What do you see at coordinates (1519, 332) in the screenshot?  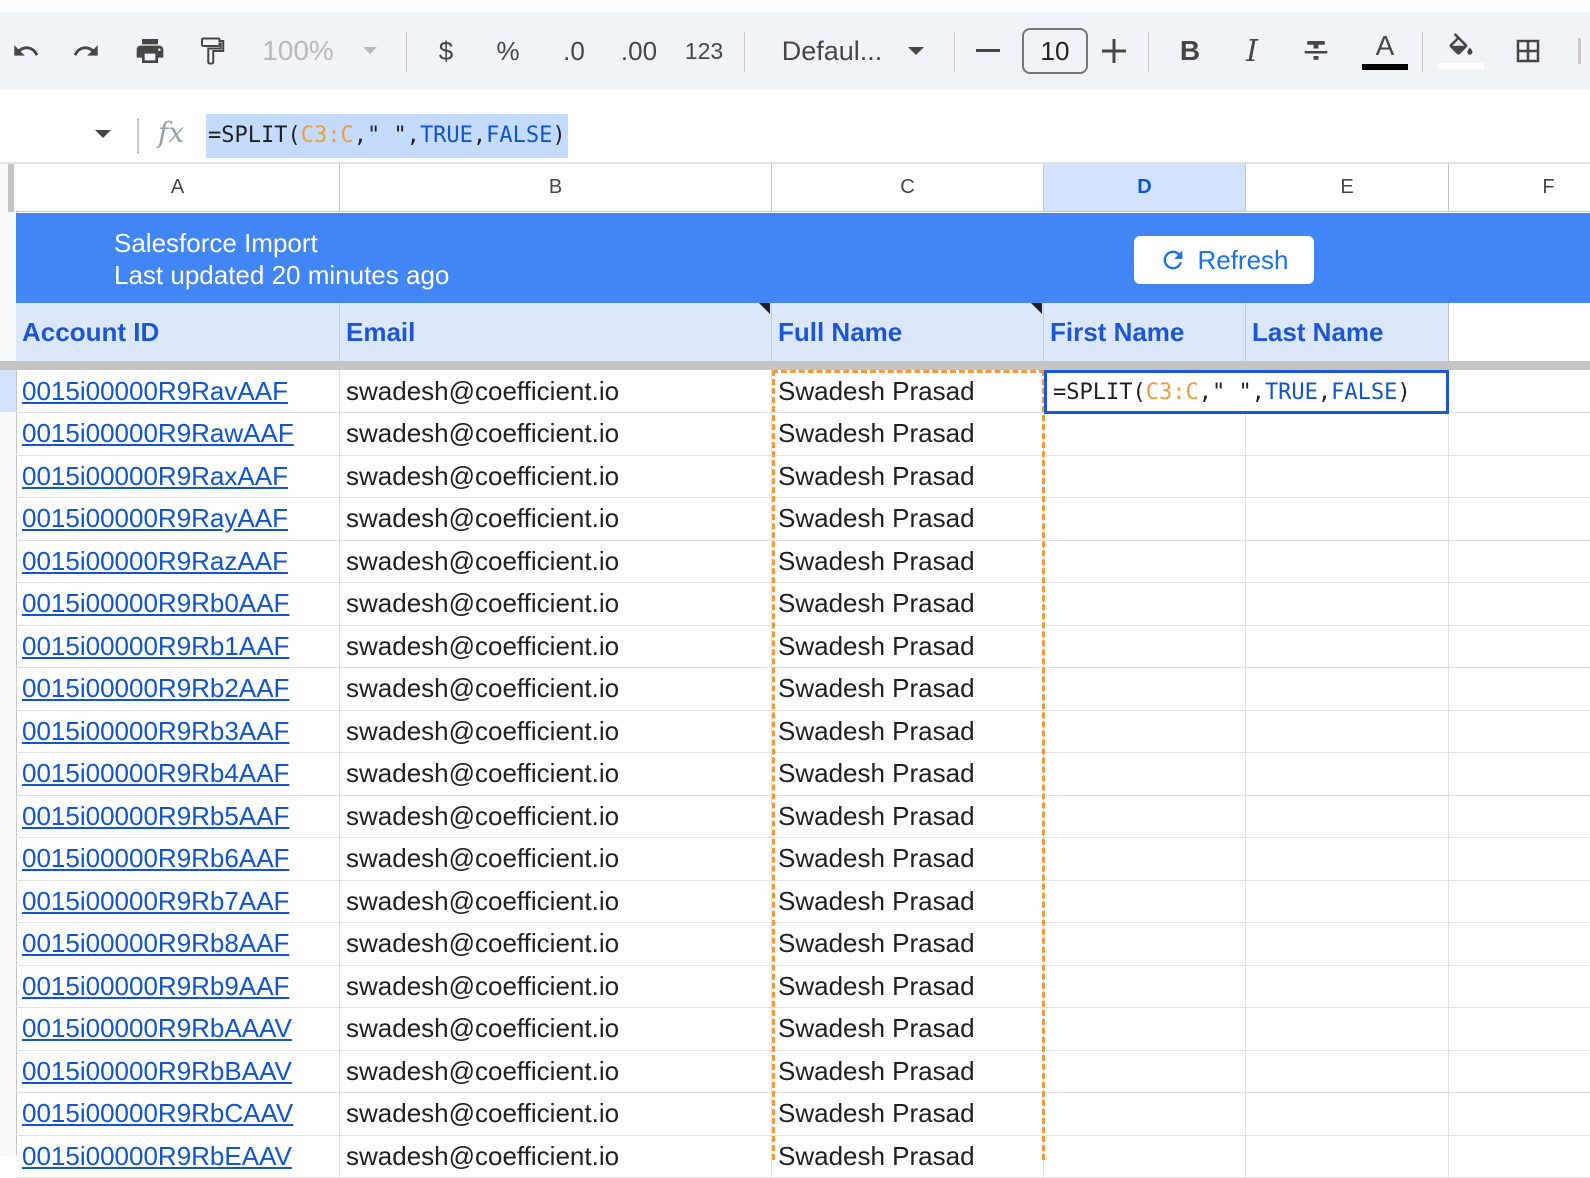 I see `header-empty-cell` at bounding box center [1519, 332].